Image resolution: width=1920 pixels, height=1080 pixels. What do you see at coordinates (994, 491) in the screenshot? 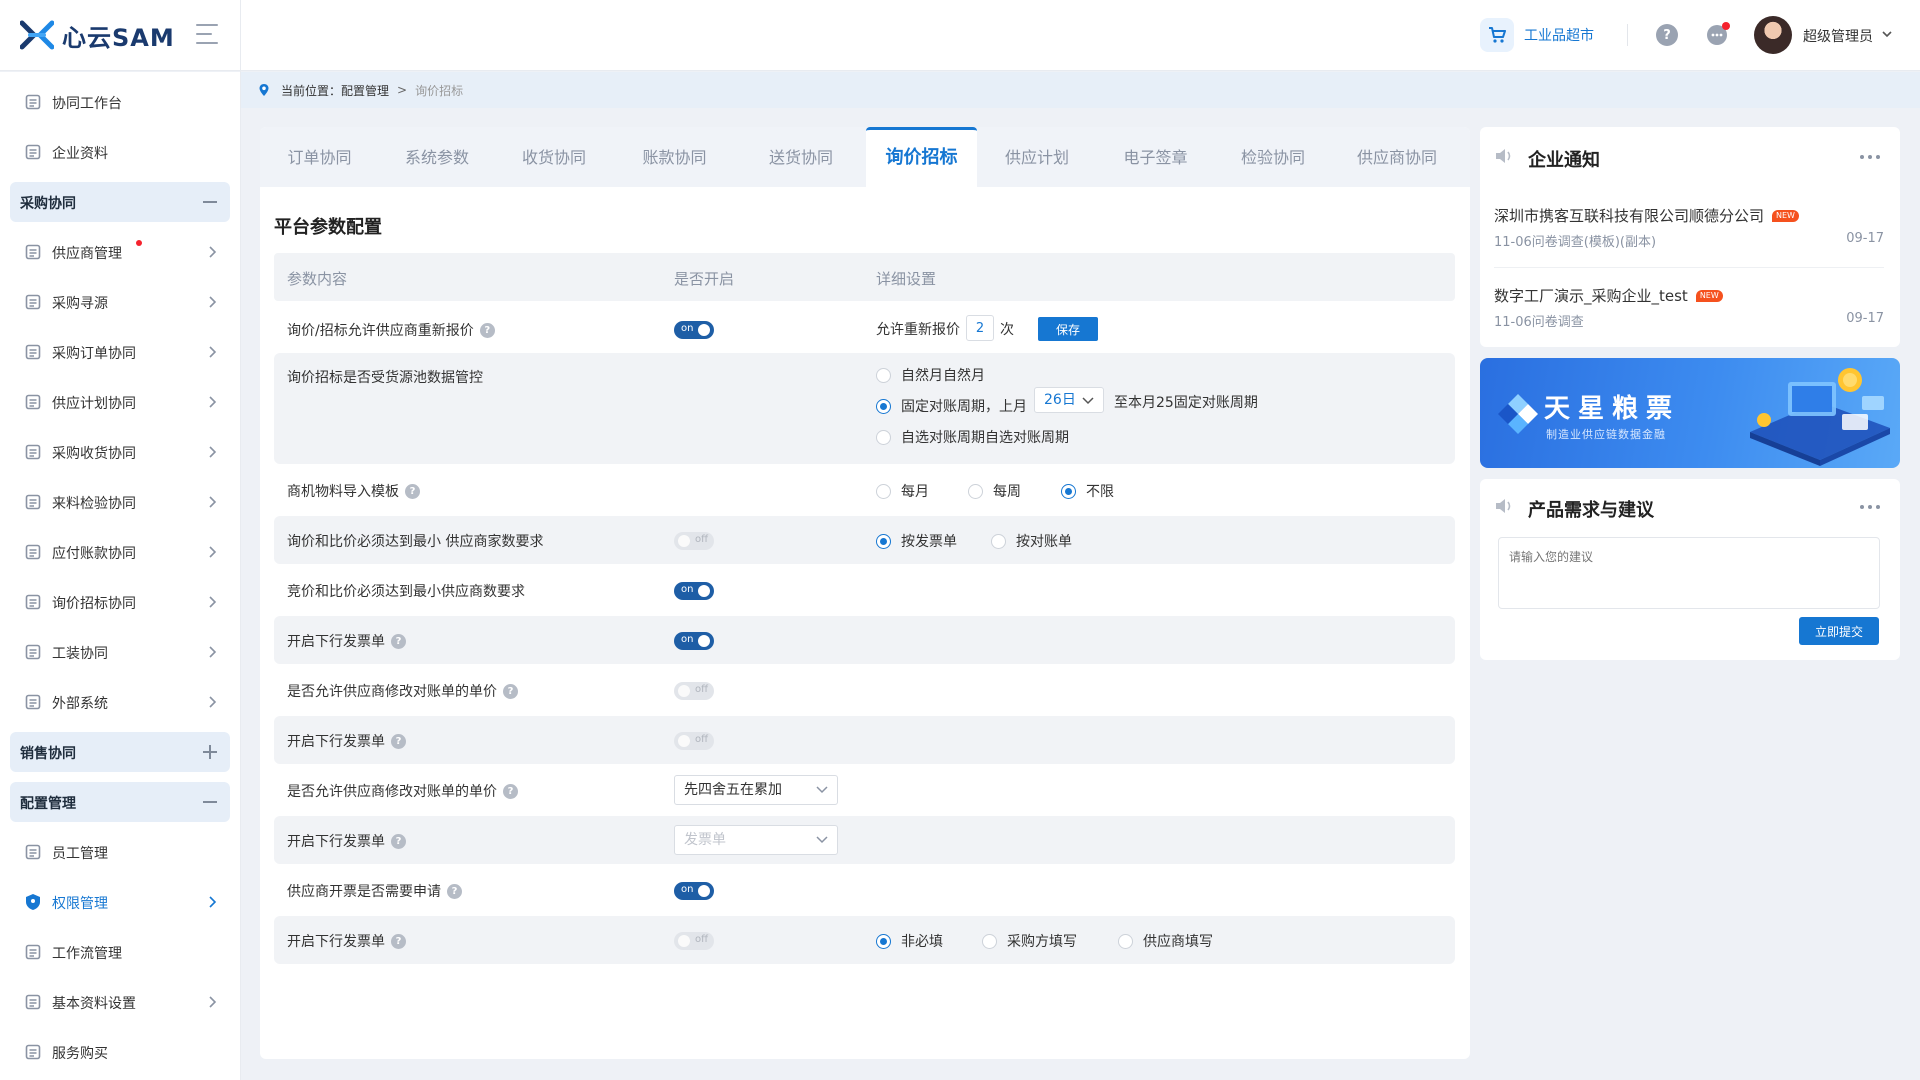
I see `radio-option: 每周` at bounding box center [994, 491].